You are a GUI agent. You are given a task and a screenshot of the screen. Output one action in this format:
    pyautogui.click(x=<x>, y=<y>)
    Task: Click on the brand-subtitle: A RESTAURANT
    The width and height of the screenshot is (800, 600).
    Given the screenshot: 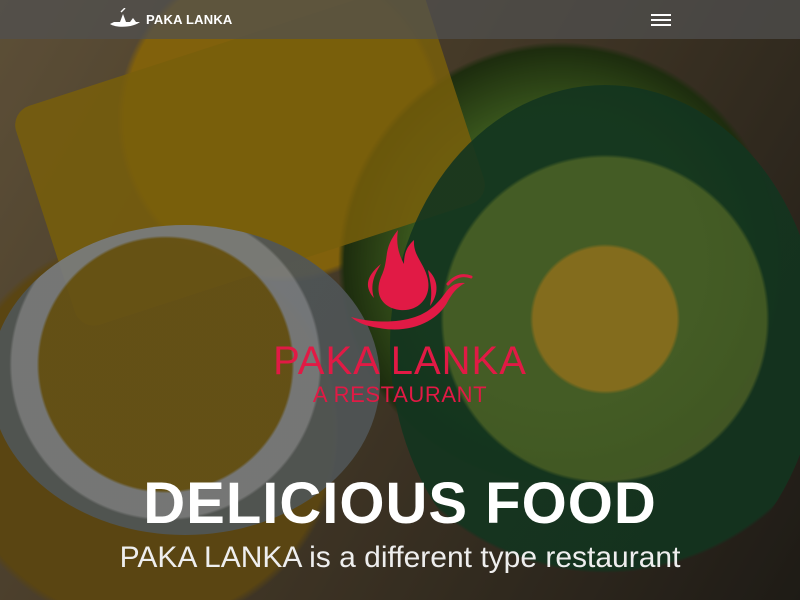 What is the action you would take?
    pyautogui.click(x=400, y=394)
    